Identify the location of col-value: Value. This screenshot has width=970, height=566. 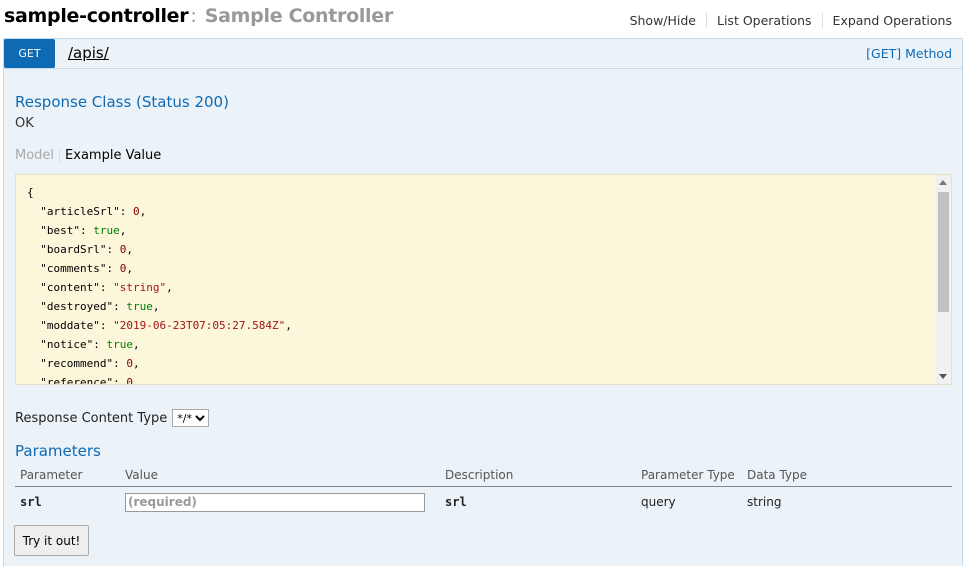
(280, 475).